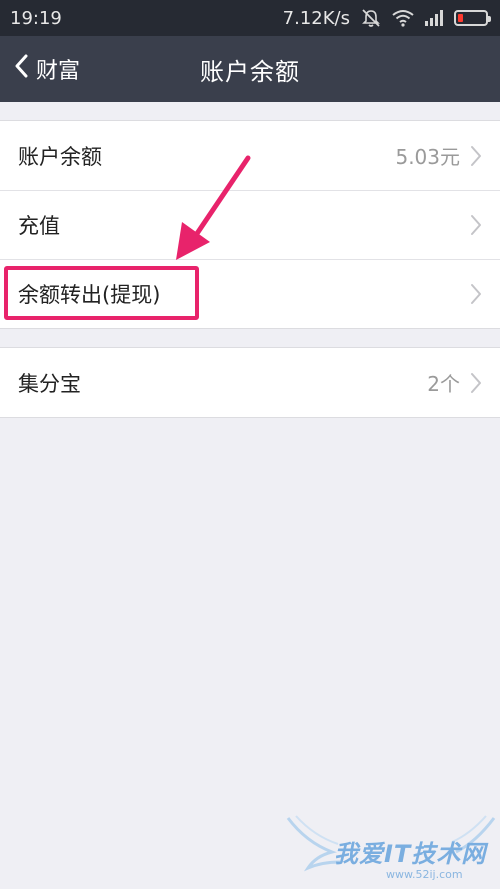  I want to click on status-bar: 19:19 7.12K/s, so click(250, 18).